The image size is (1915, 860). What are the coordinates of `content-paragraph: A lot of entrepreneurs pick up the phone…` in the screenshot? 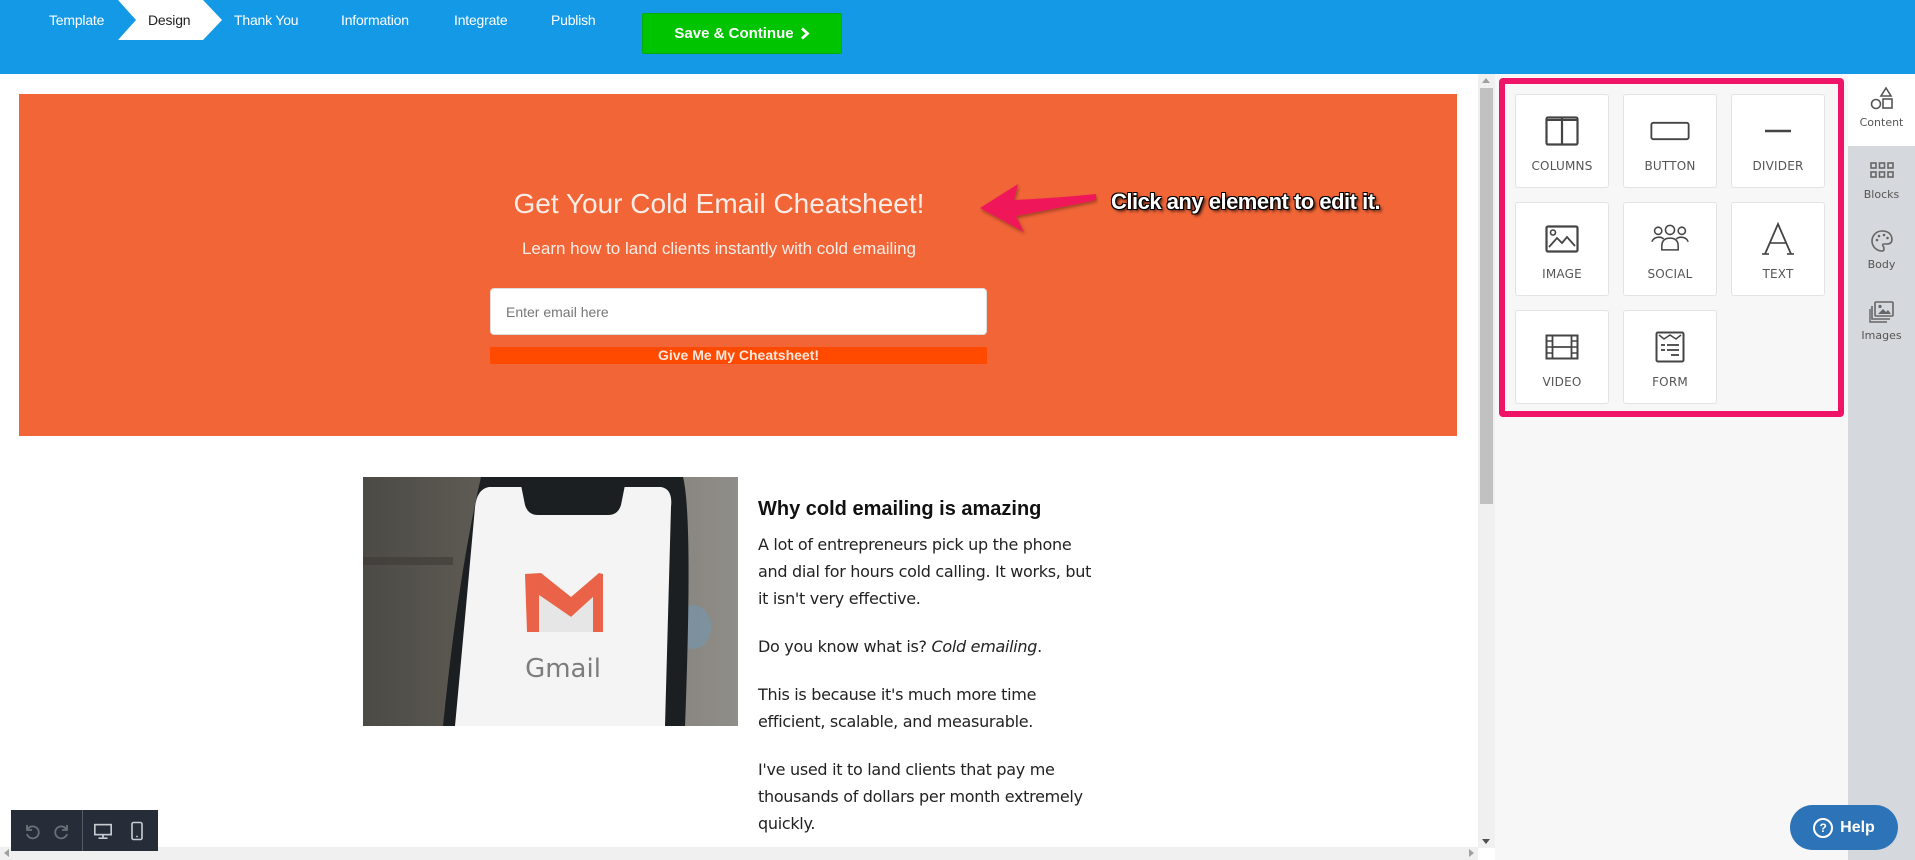 It's located at (925, 571).